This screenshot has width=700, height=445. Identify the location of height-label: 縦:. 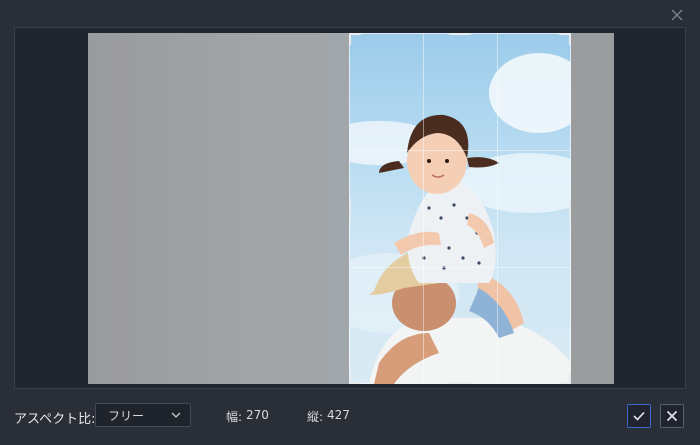
(315, 417).